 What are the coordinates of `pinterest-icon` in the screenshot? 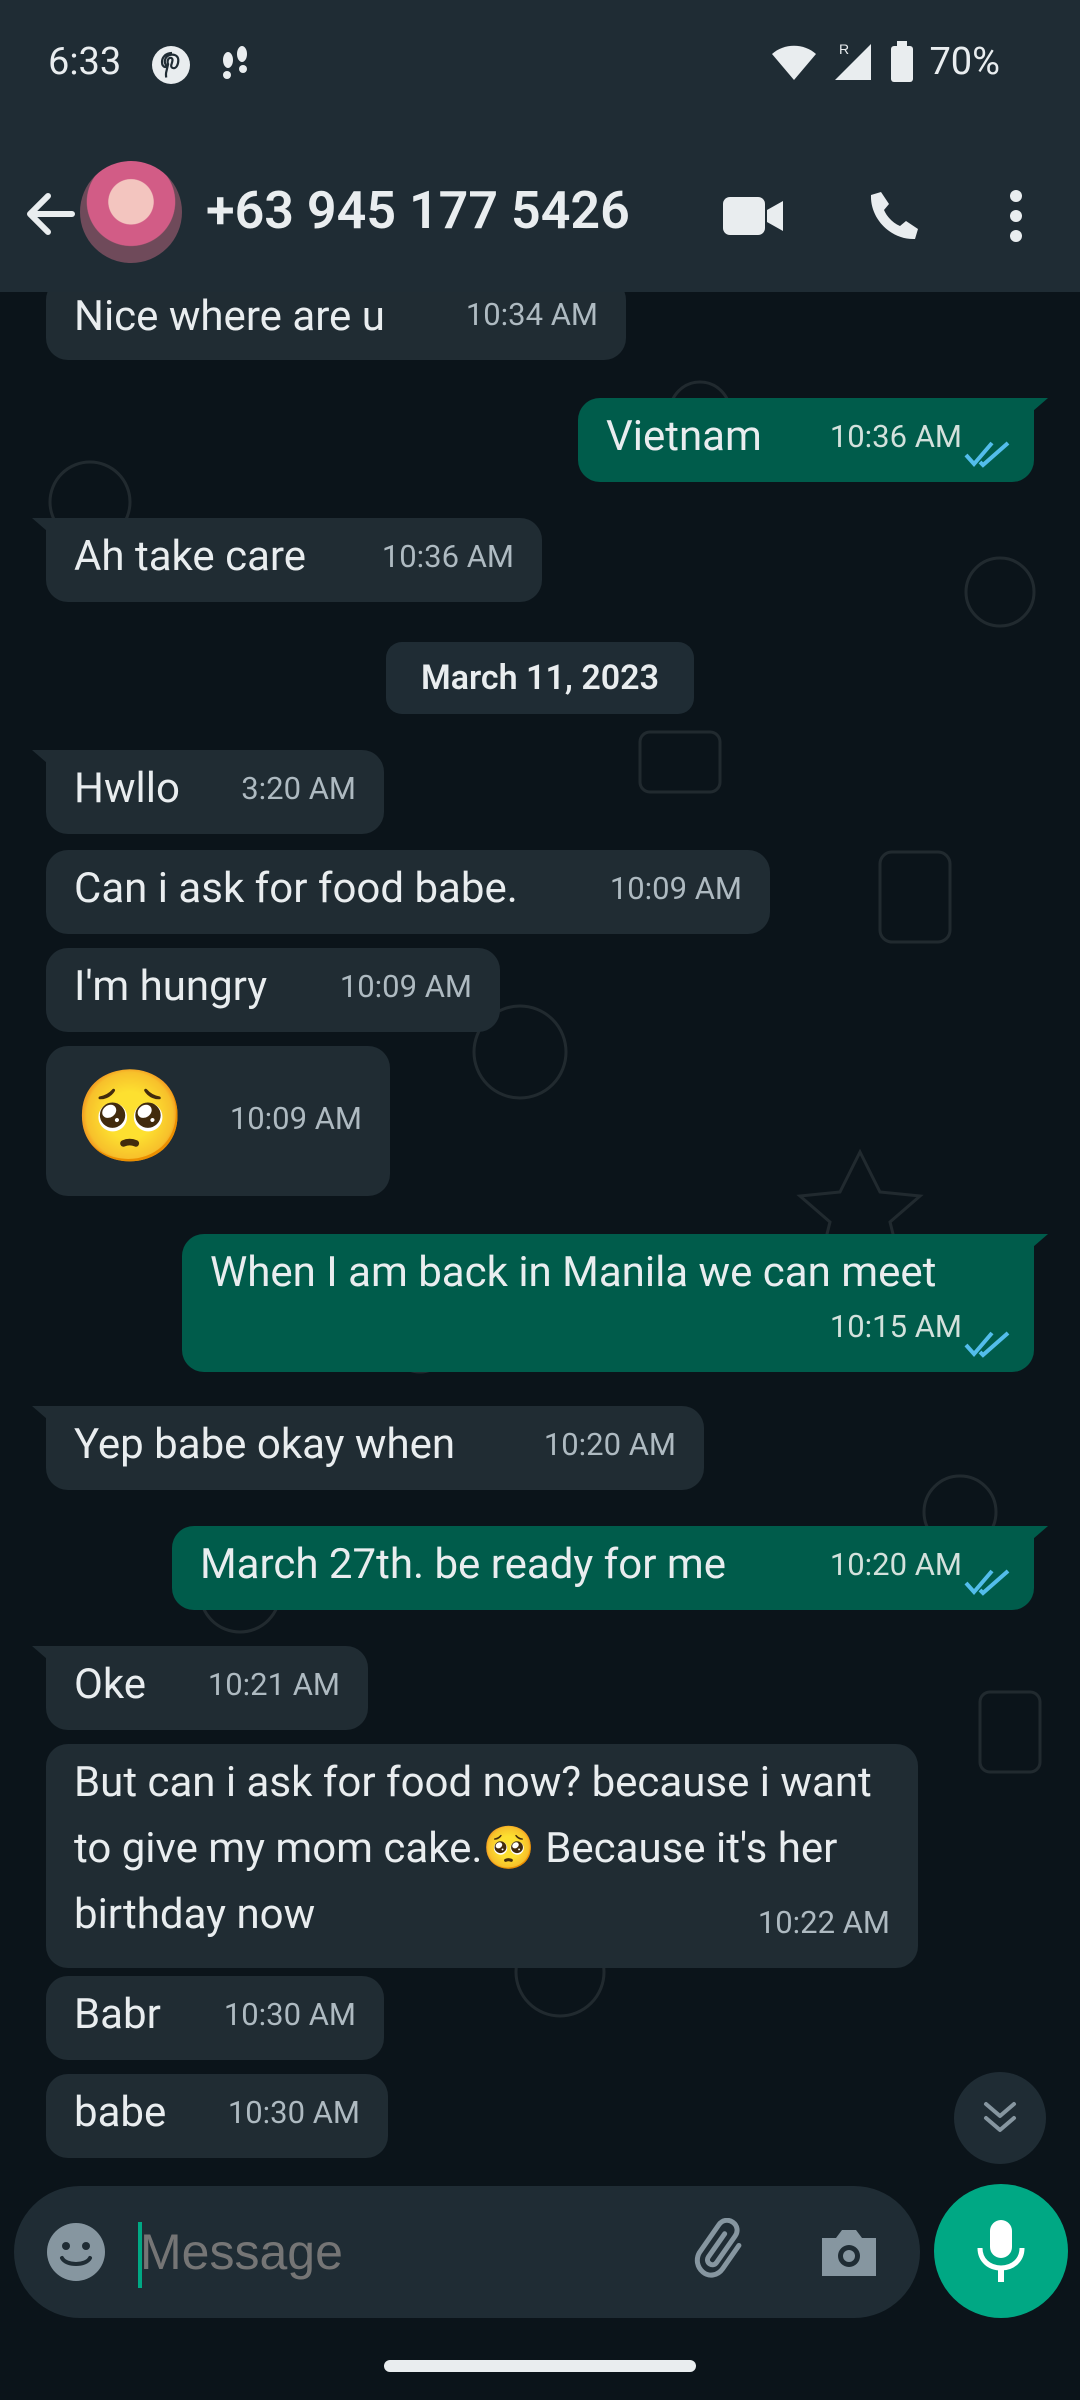 It's located at (171, 65).